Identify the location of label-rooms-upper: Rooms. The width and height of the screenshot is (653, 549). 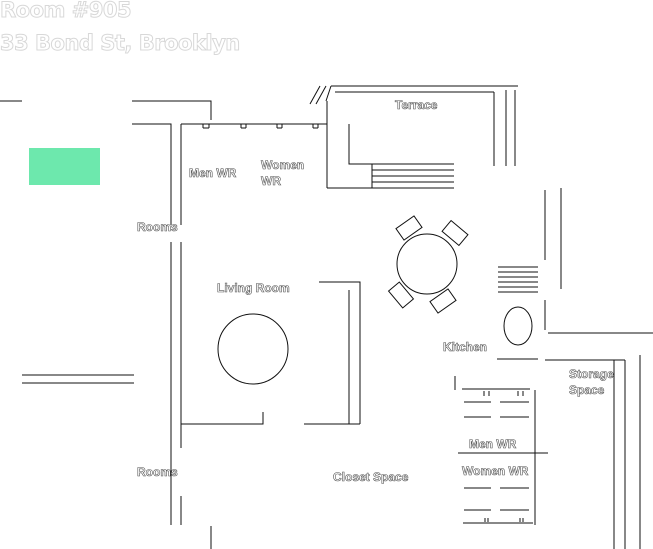
(157, 227).